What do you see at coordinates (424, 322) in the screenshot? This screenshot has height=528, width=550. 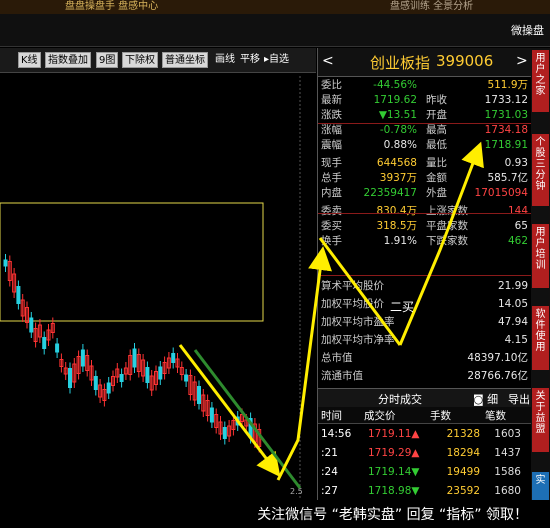 I see `stat-row: 加权平均市盈率 47.94` at bounding box center [424, 322].